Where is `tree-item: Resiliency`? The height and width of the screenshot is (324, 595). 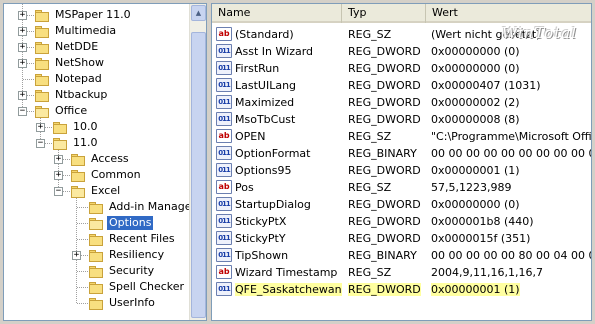
tree-item: Resiliency is located at coordinates (127, 255).